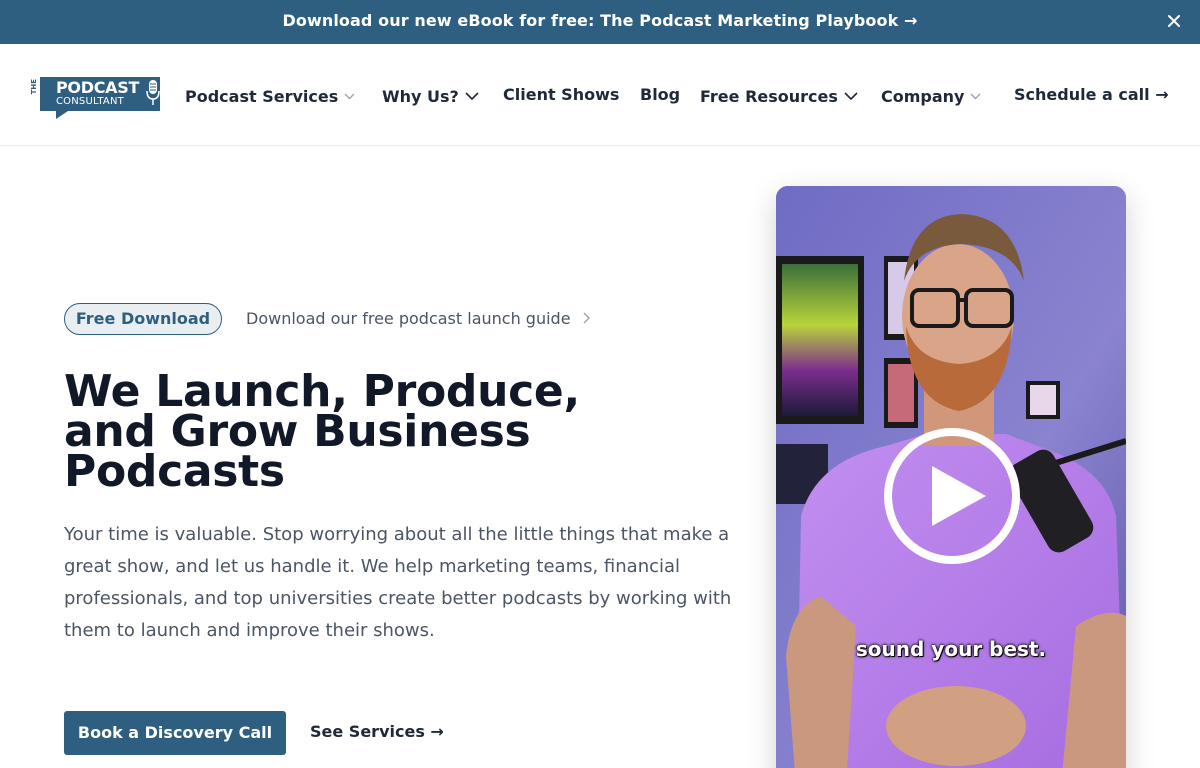 This screenshot has height=768, width=1200. I want to click on video-caption: sound your best., so click(951, 649).